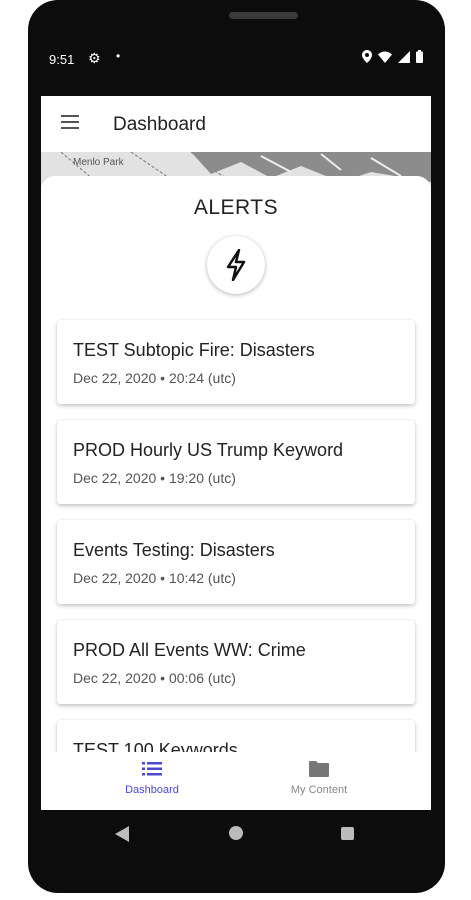 The image size is (471, 900). I want to click on alert-date: Dec 22, 2020 • 00:06 (utc), so click(154, 678).